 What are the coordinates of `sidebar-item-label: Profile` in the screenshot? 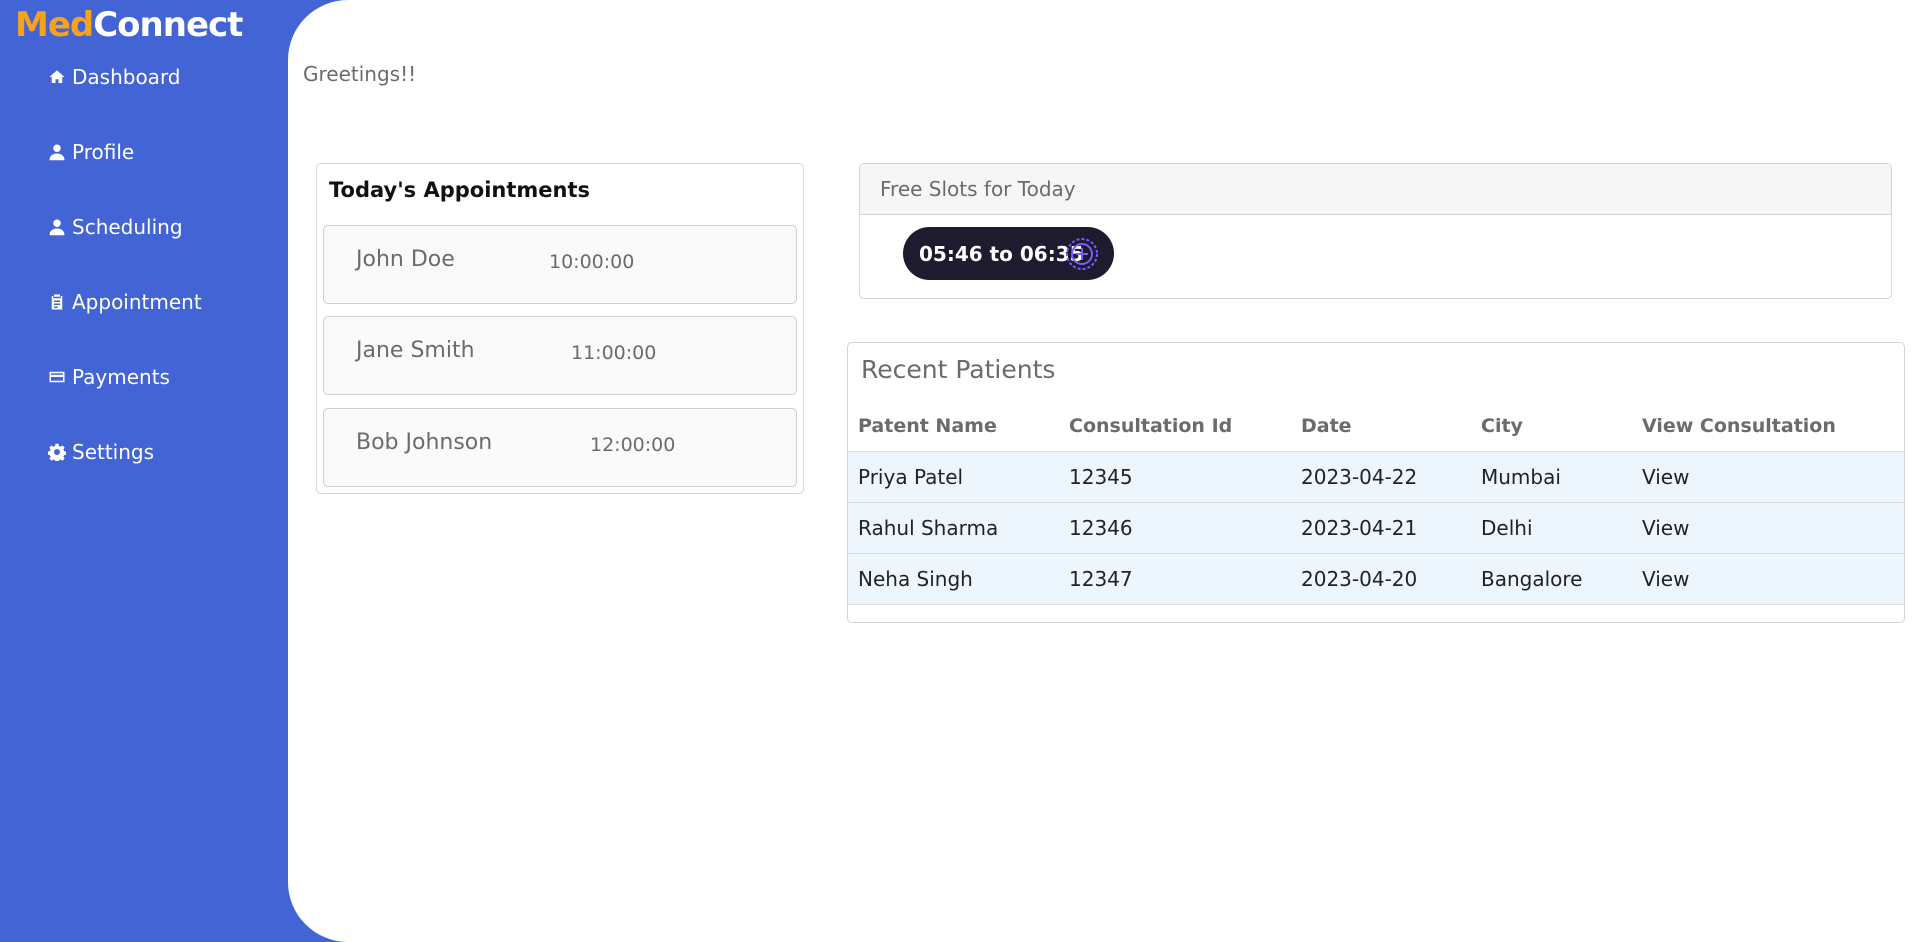 It's located at (103, 152).